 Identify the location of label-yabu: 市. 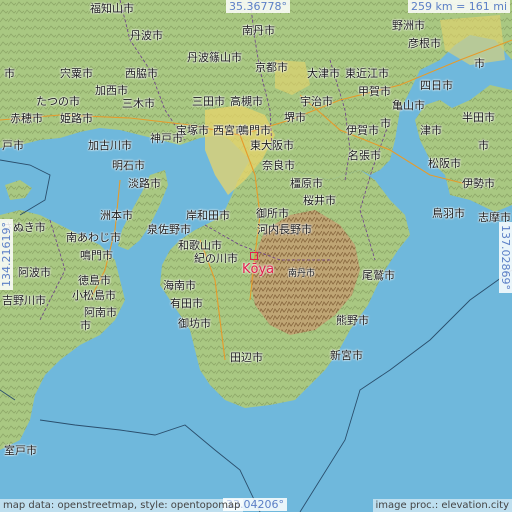
(9, 73).